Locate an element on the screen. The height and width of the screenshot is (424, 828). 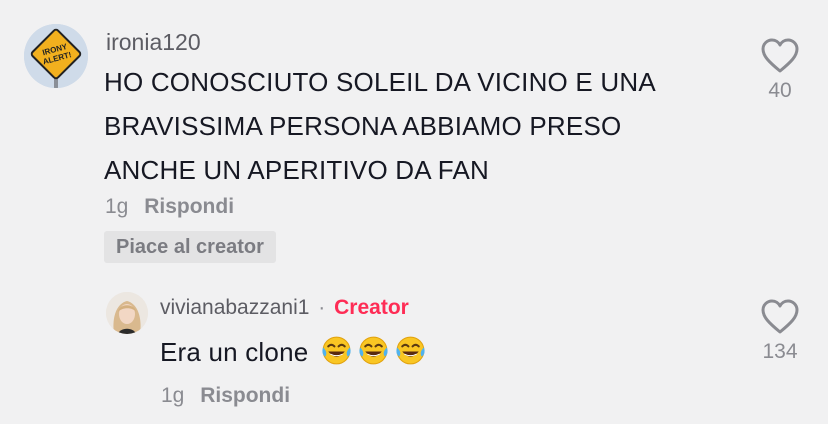
like-button is located at coordinates (780, 58).